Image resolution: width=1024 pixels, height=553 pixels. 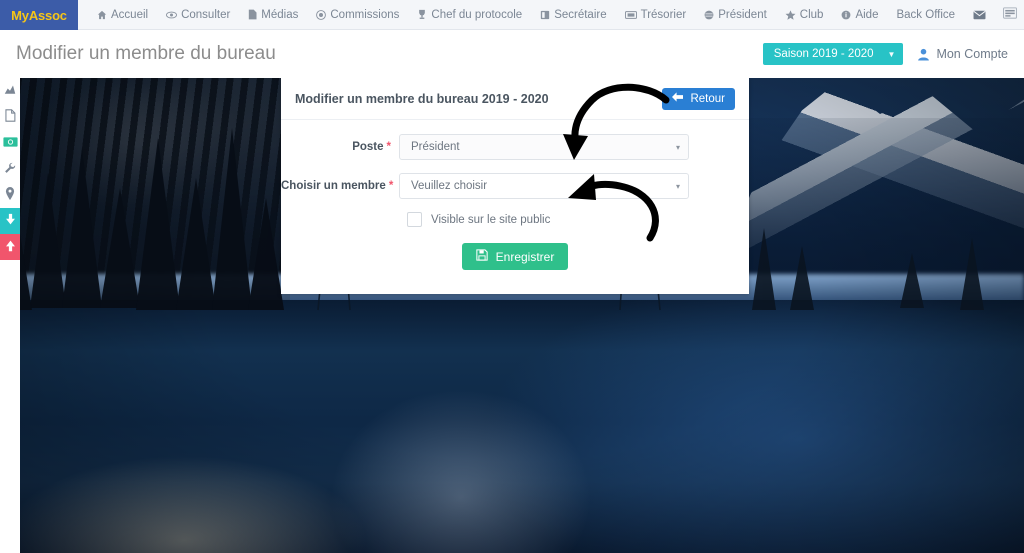 I want to click on nav-item-label: Commissions, so click(x=365, y=14).